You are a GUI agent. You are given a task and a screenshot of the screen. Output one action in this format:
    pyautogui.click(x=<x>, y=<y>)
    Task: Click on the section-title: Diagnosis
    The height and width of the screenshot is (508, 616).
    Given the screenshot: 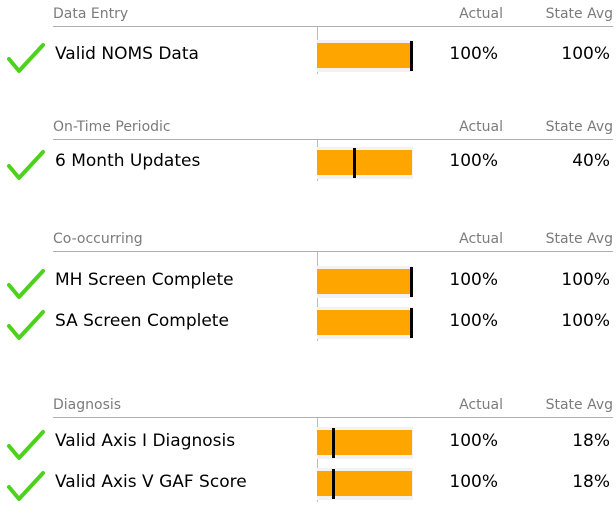 What is the action you would take?
    pyautogui.click(x=87, y=405)
    